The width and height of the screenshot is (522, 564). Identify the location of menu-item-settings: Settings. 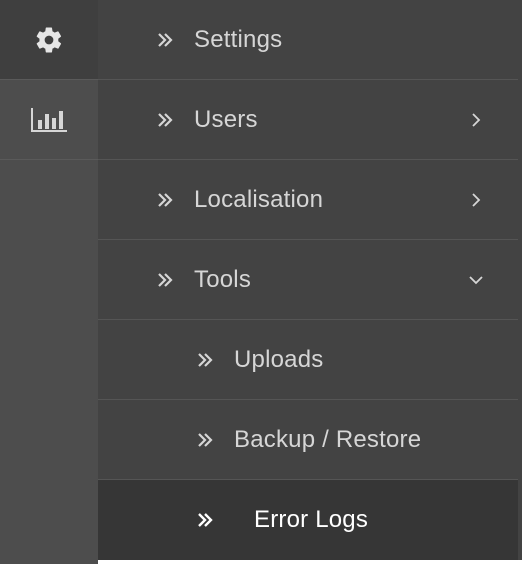
(308, 40).